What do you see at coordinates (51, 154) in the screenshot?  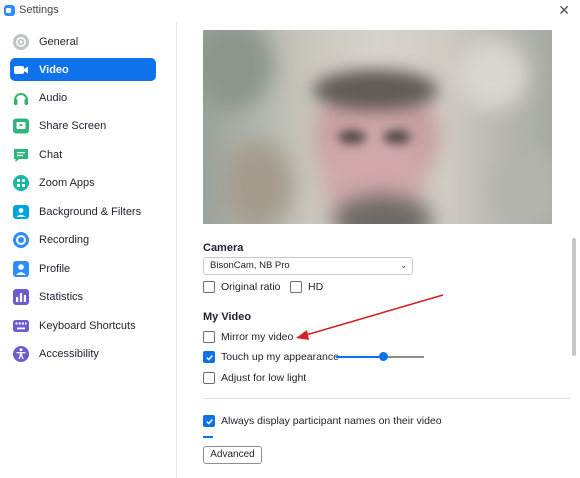 I see `sidebar-item-label: Chat` at bounding box center [51, 154].